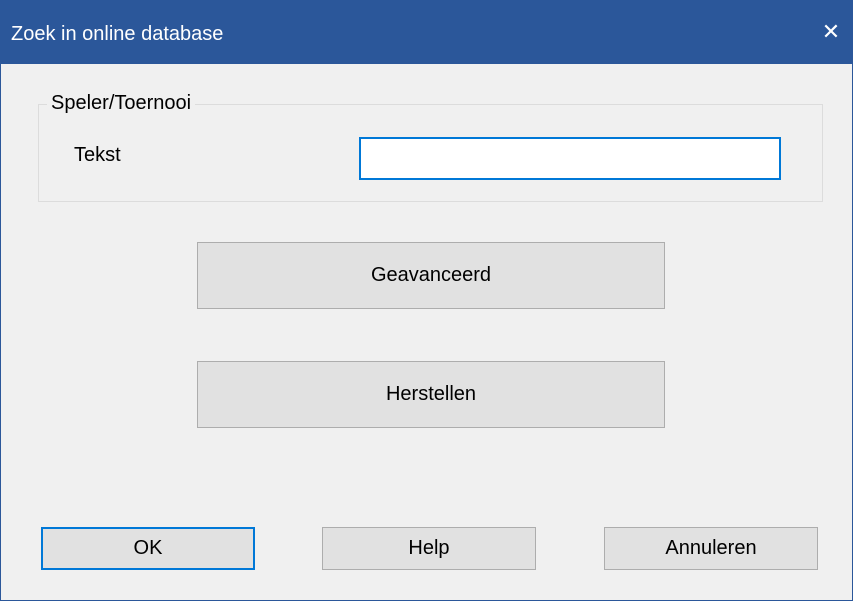 This screenshot has width=853, height=601. Describe the element at coordinates (121, 103) in the screenshot. I see `groupbox-legend: Speler/Toernooi` at that location.